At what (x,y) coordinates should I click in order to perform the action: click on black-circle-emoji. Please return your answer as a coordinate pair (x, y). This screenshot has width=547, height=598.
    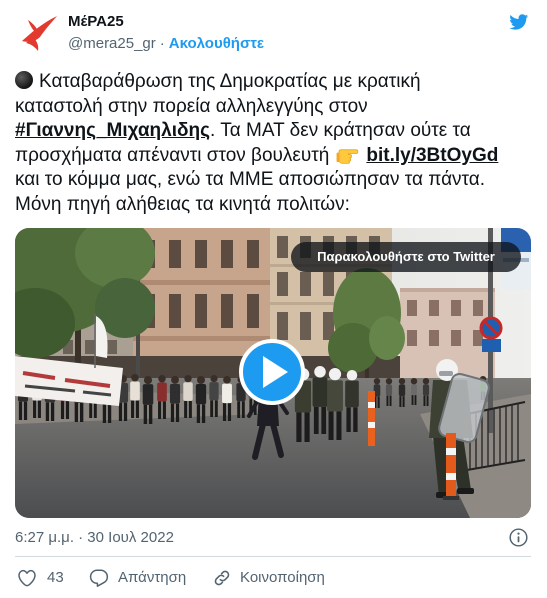
    Looking at the image, I should click on (24, 80).